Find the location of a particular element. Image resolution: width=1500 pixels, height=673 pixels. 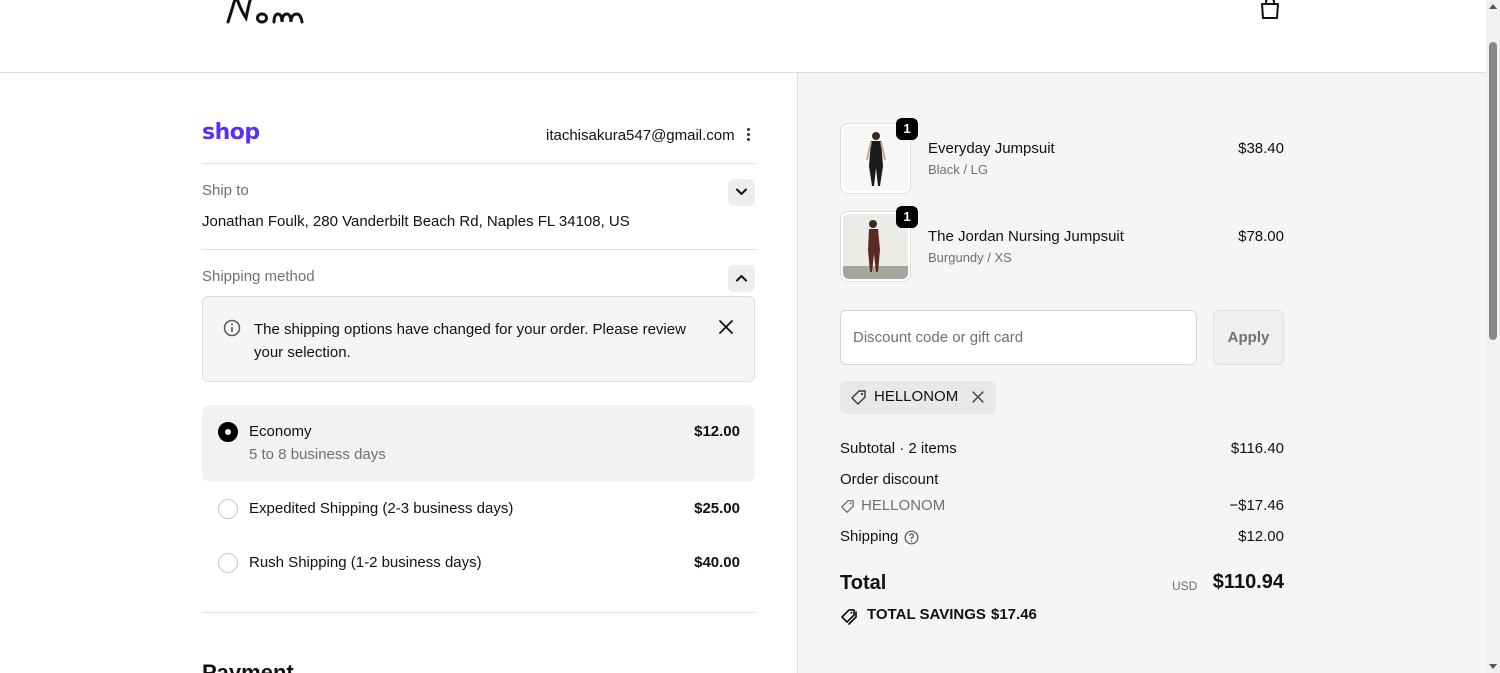

shipping-option-price: $25.00 is located at coordinates (717, 508).